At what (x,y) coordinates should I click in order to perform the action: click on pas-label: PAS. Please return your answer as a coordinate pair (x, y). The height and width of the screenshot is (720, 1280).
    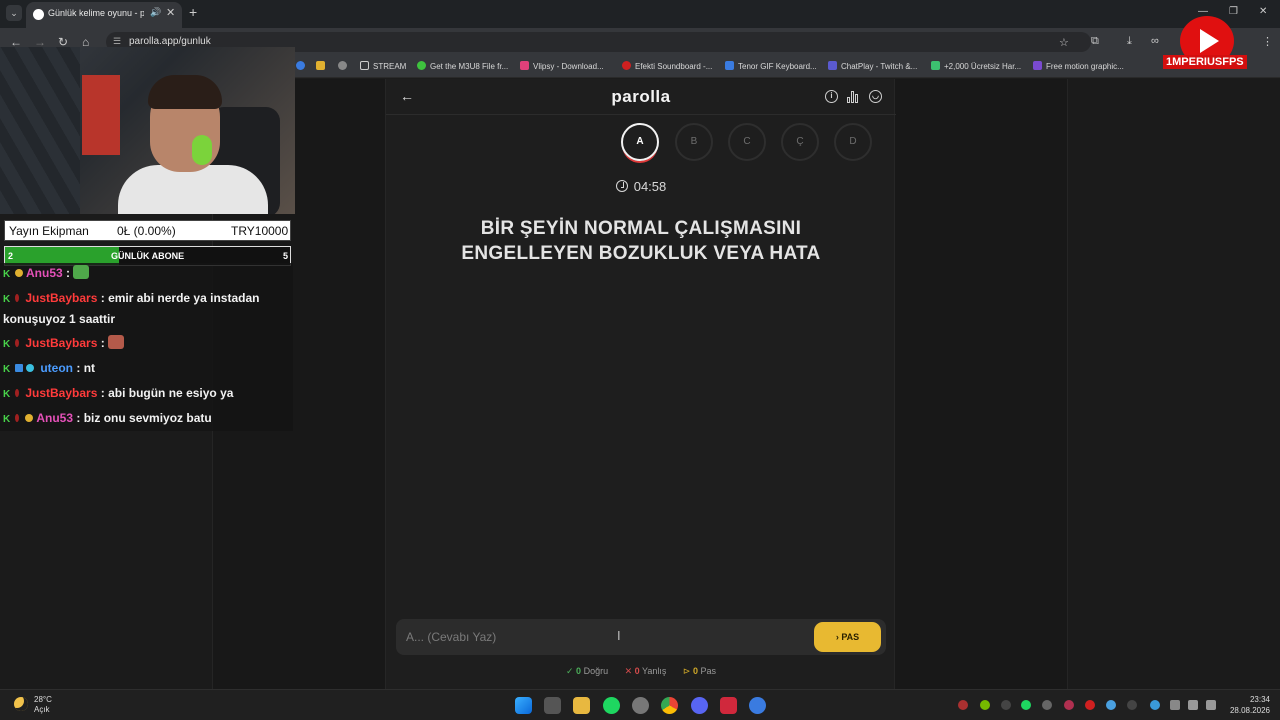
    Looking at the image, I should click on (850, 637).